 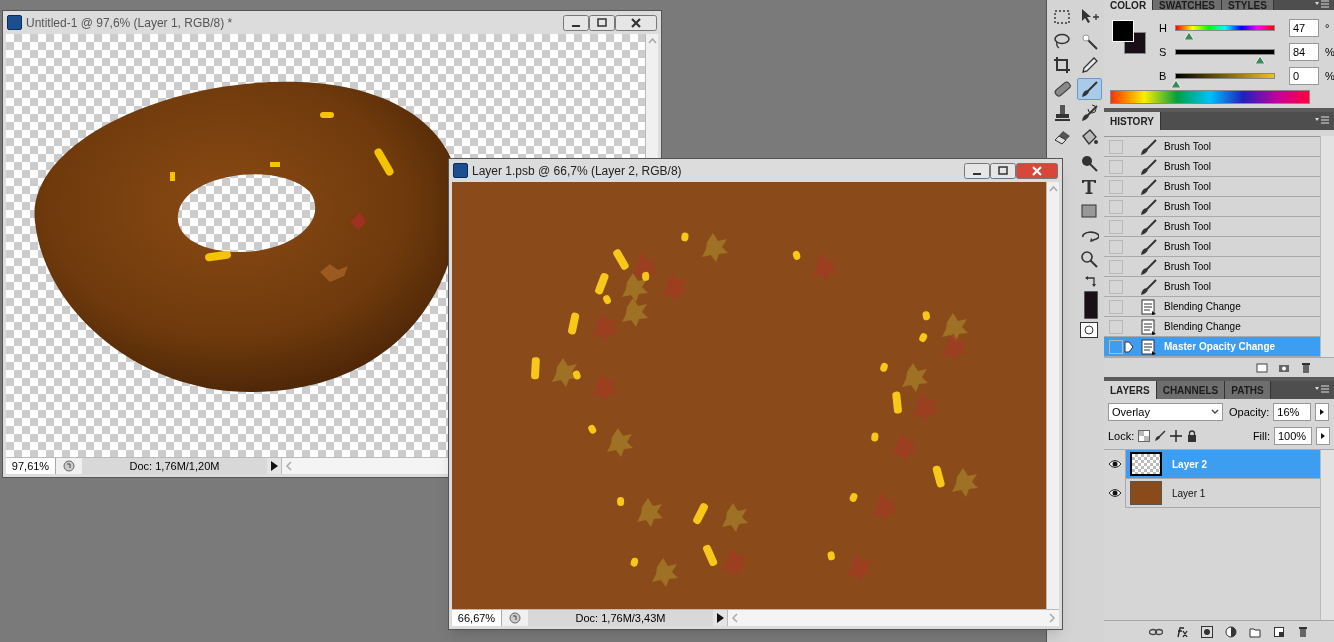 I want to click on value-field: 0, so click(x=1304, y=76).